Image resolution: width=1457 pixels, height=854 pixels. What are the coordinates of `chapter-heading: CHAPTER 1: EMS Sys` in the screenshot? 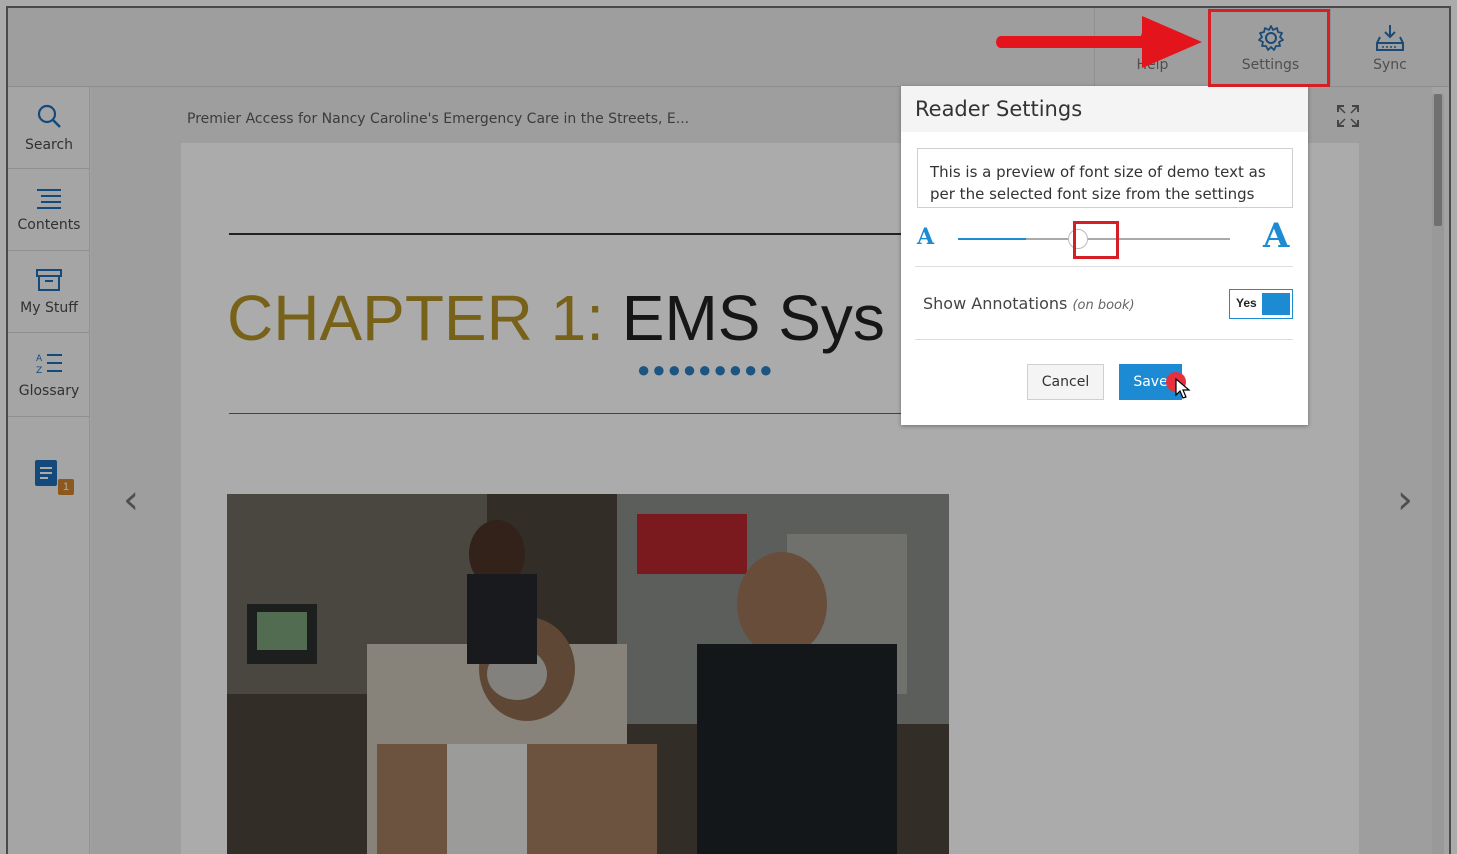 It's located at (556, 318).